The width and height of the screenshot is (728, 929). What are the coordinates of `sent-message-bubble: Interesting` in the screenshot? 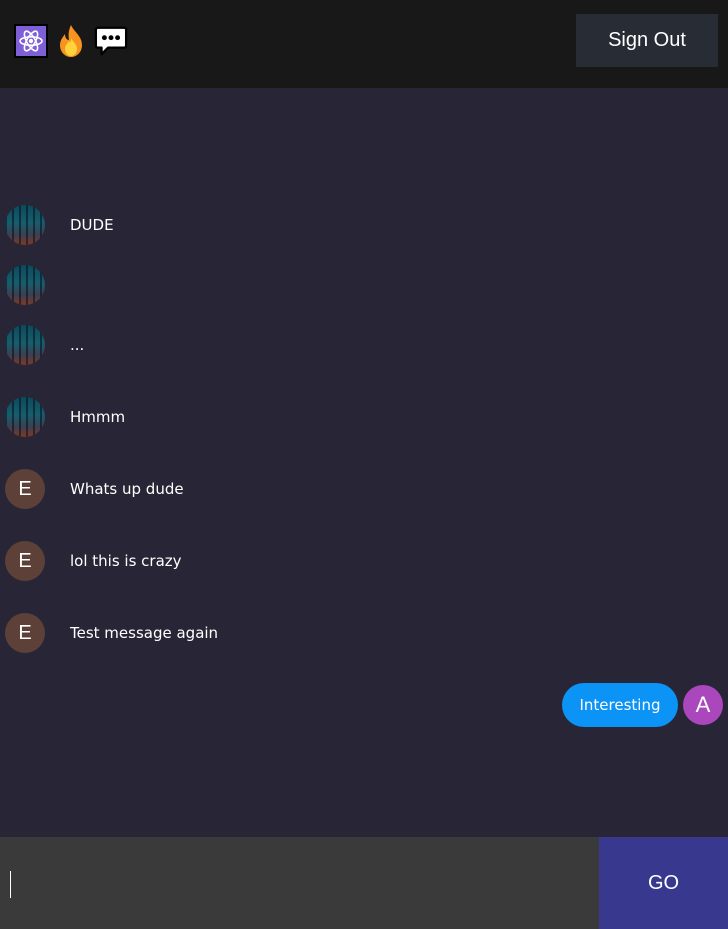 It's located at (620, 705).